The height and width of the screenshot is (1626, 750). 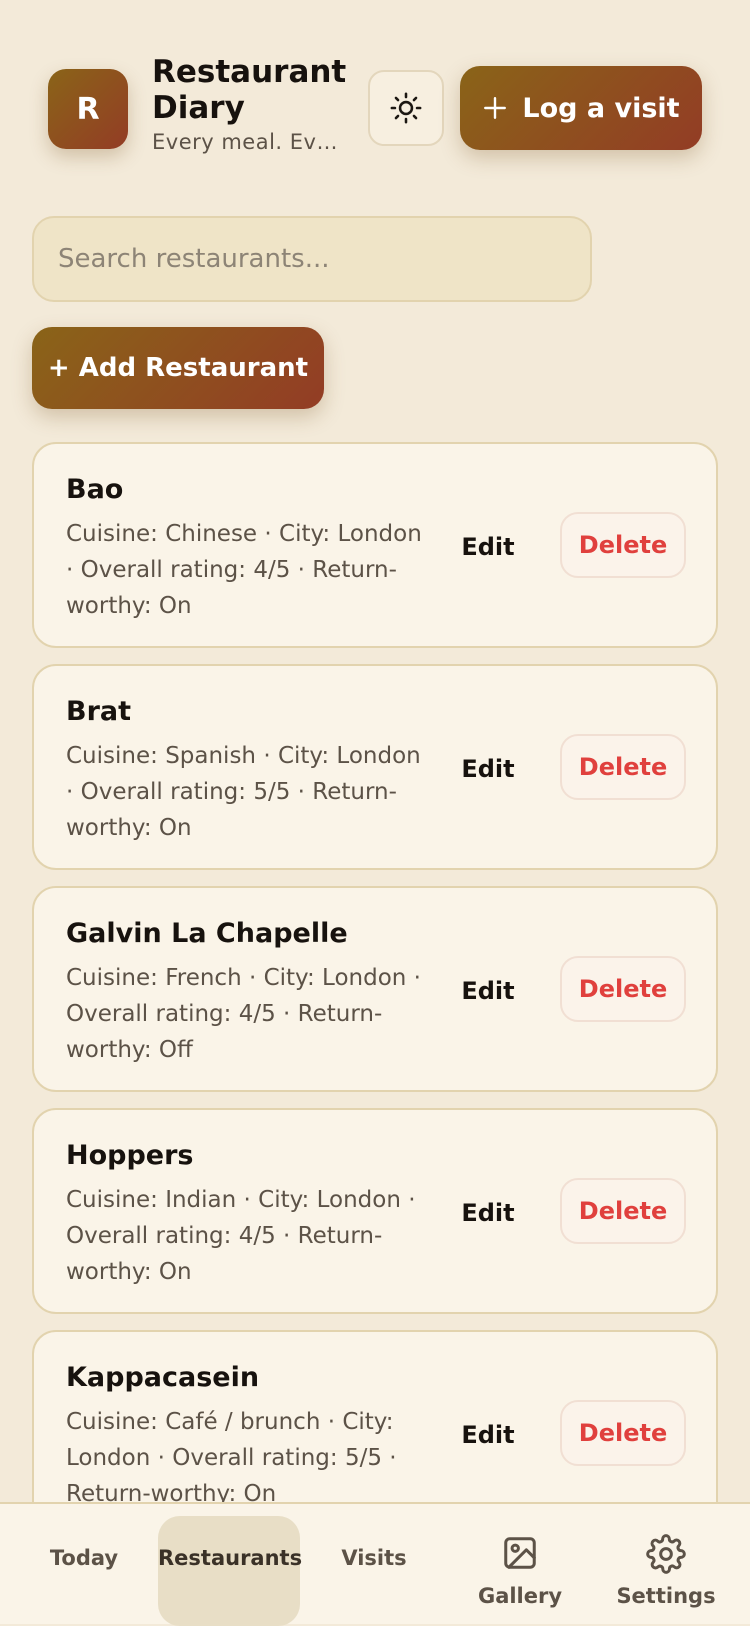 I want to click on theme-toggle-button, so click(x=406, y=108).